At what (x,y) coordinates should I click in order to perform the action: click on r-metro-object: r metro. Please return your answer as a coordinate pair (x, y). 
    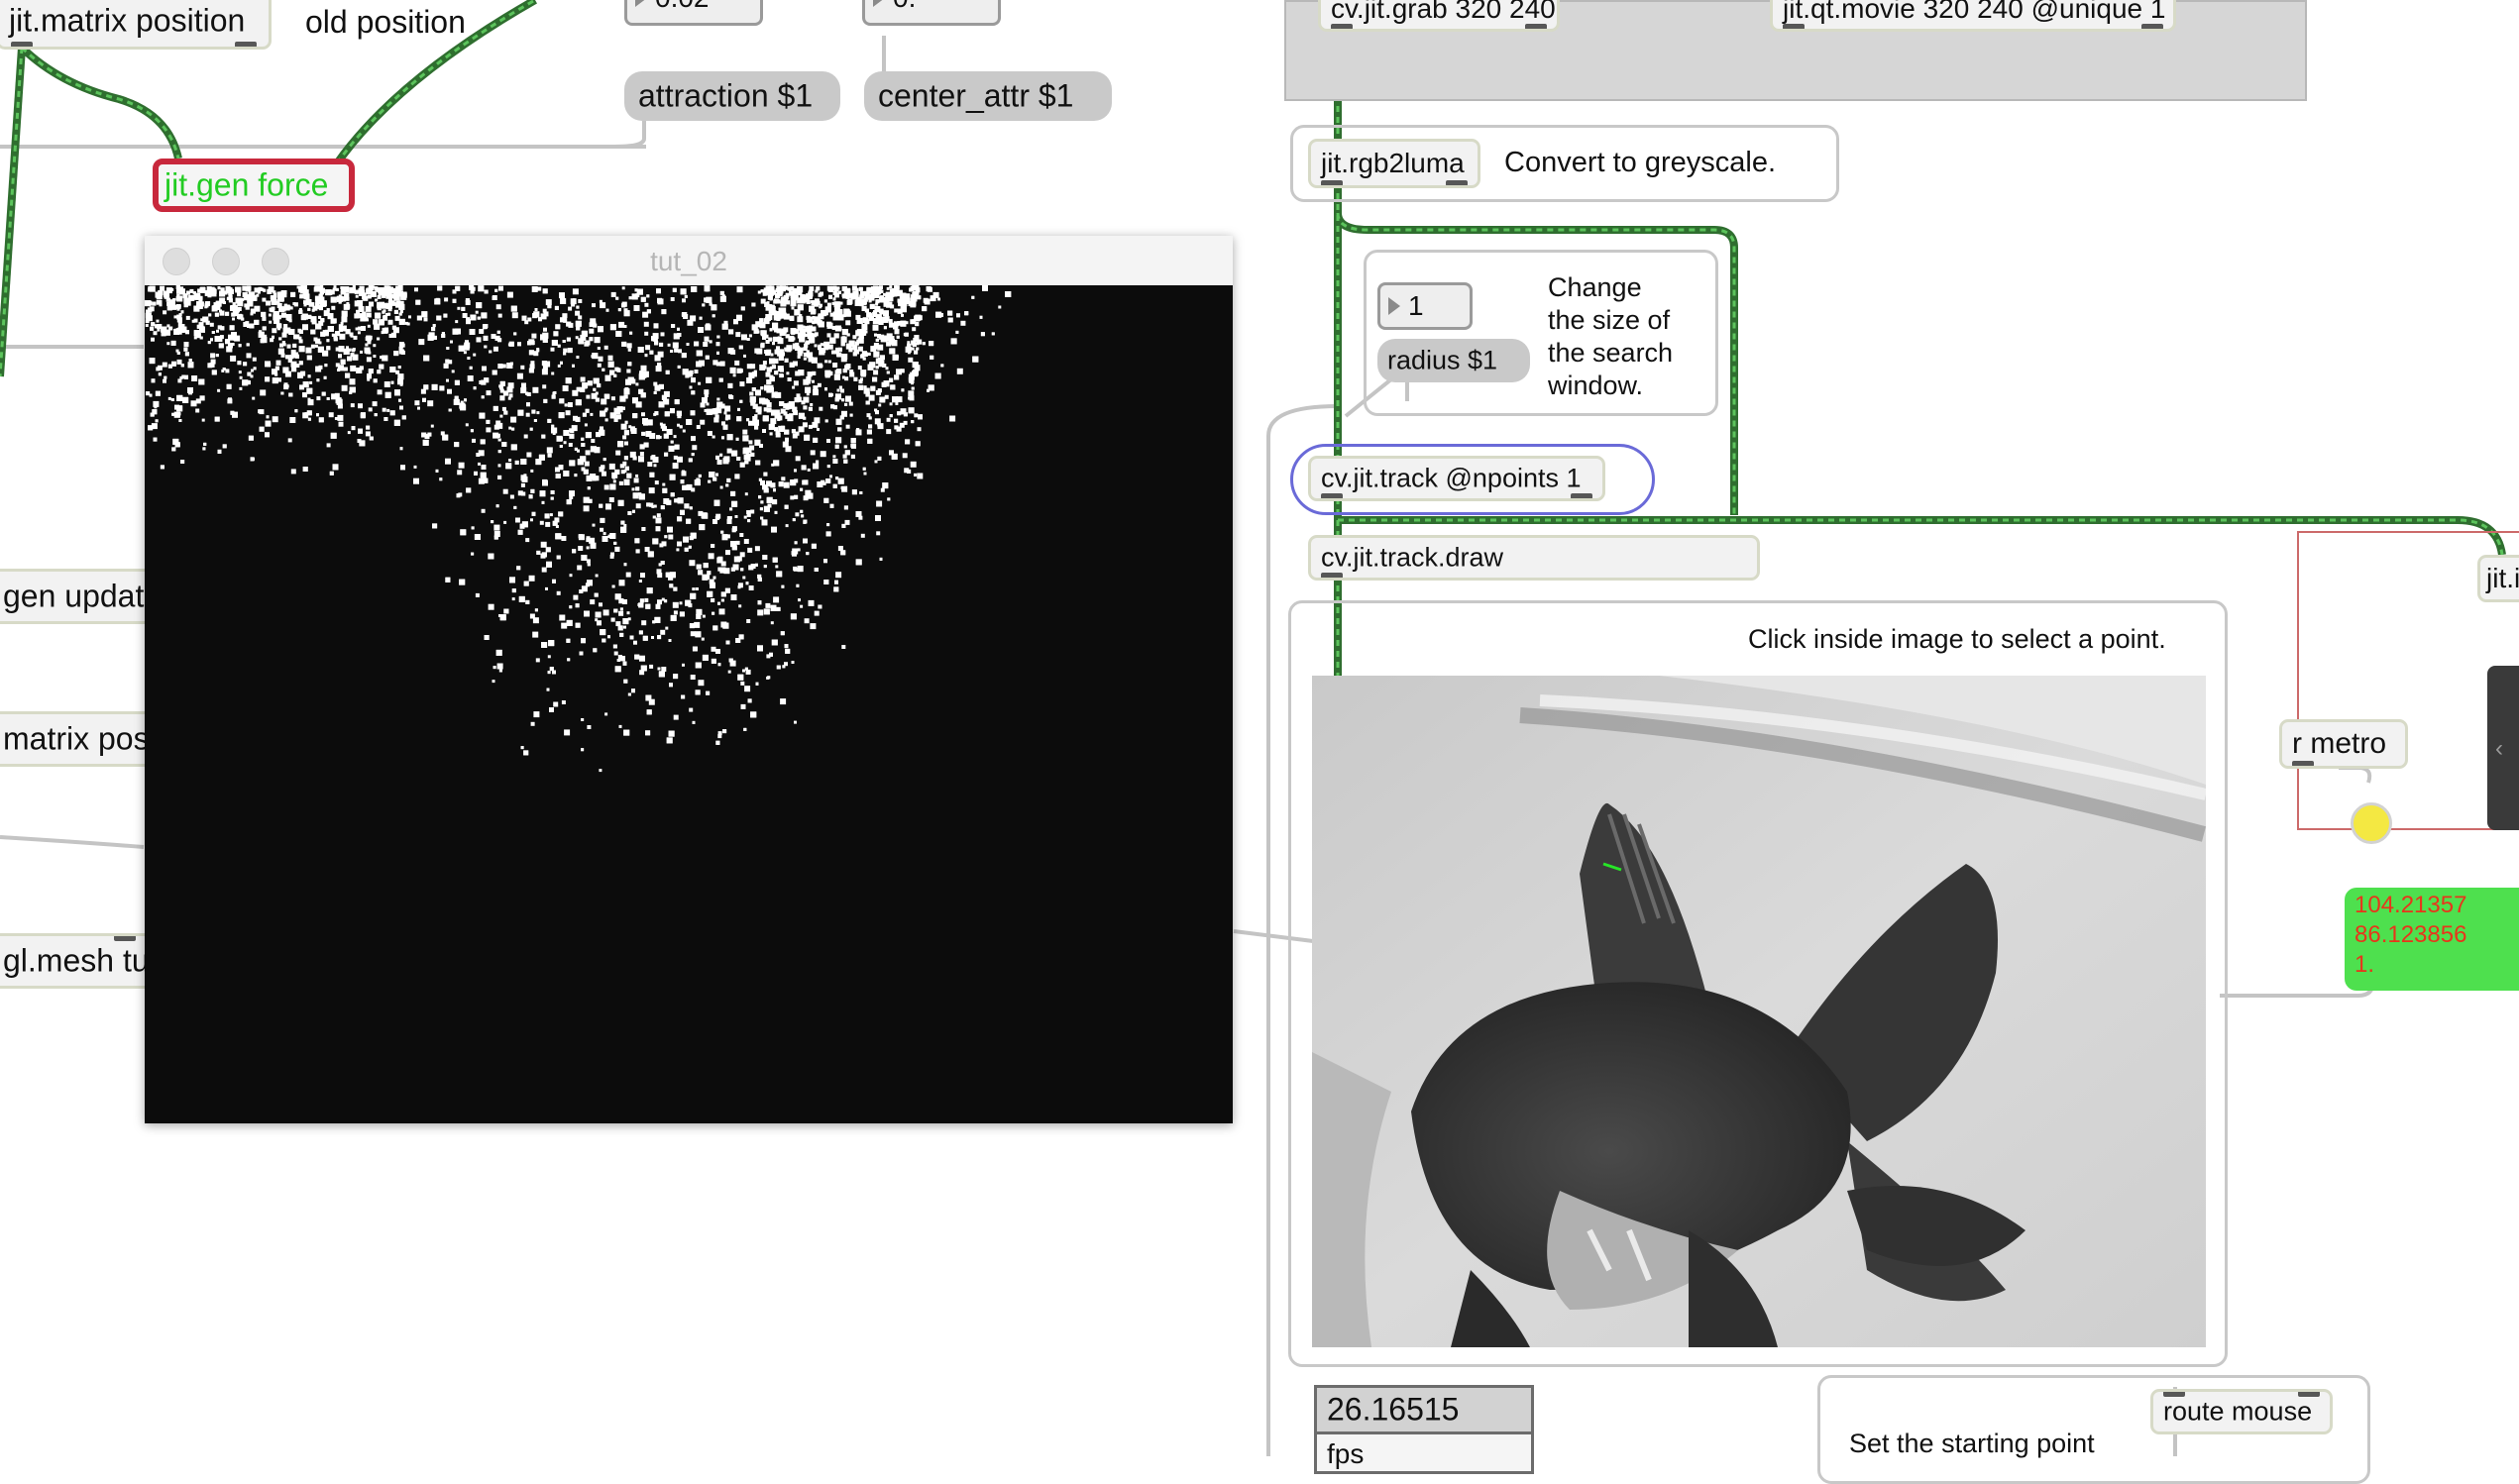
    Looking at the image, I should click on (2343, 744).